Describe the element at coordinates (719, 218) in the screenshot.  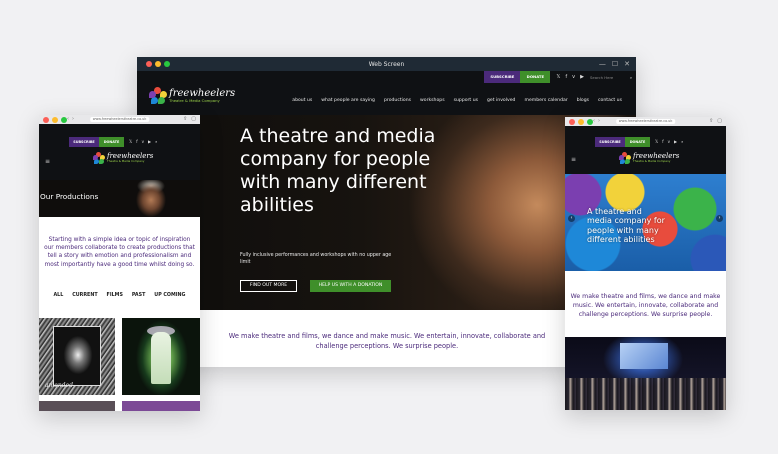
I see `arrow-right-icon: ›` at that location.